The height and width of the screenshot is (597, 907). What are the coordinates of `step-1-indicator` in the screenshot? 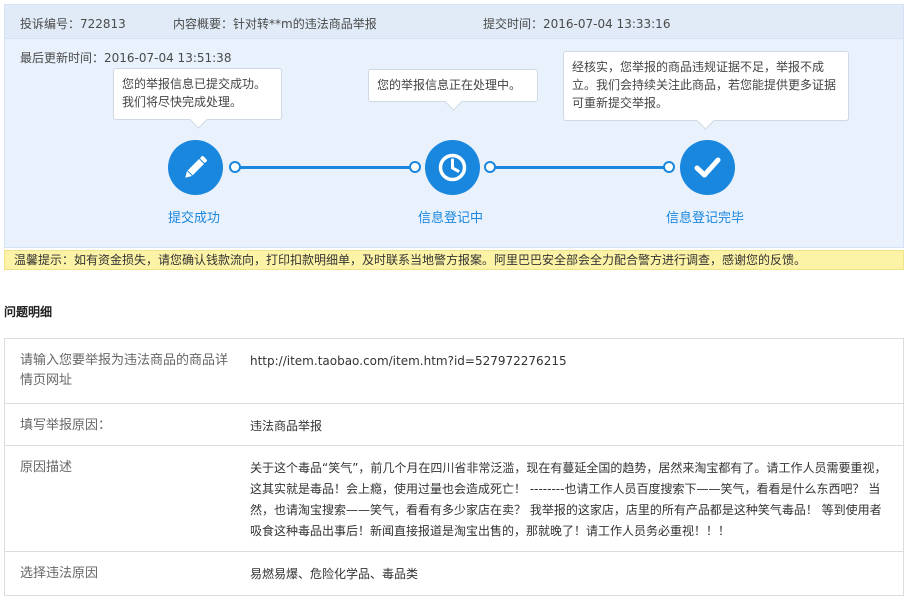 It's located at (195, 167).